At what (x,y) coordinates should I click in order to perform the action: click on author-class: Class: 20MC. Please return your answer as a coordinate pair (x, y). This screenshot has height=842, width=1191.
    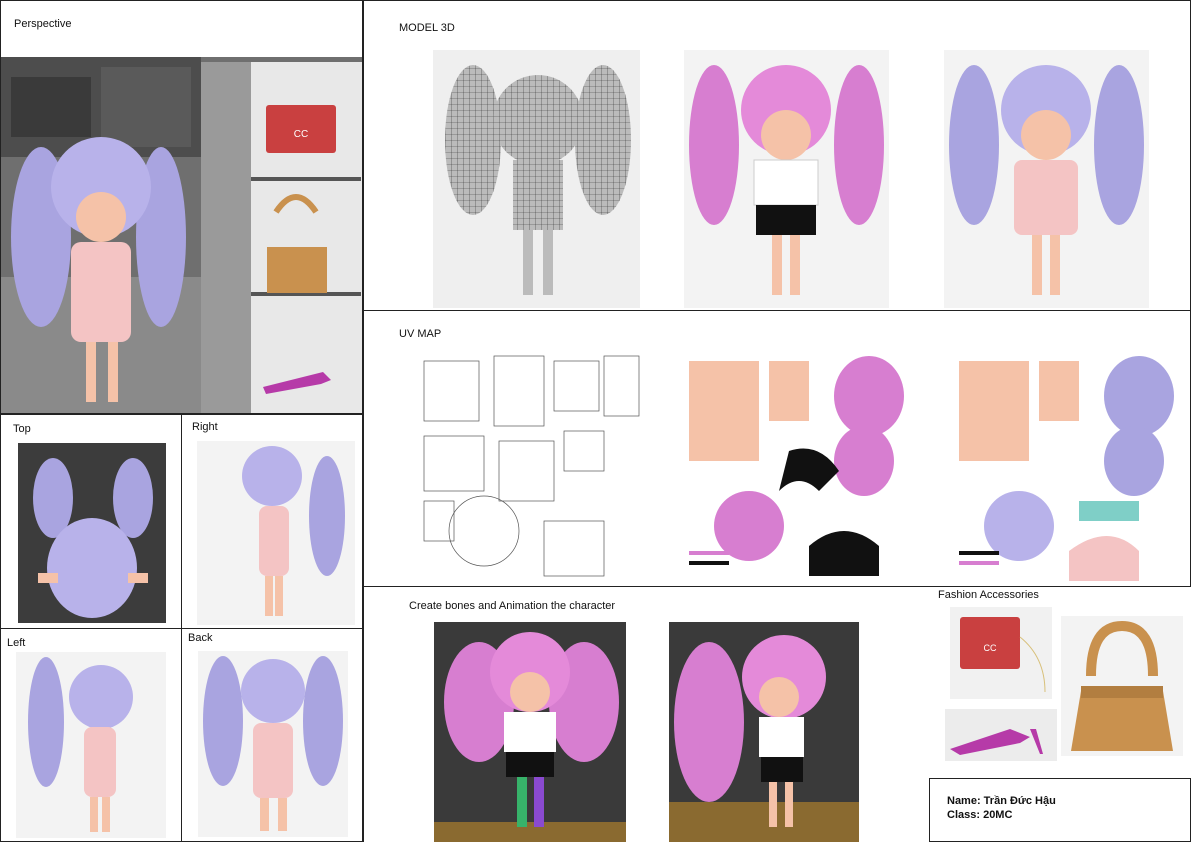
    Looking at the image, I should click on (980, 815).